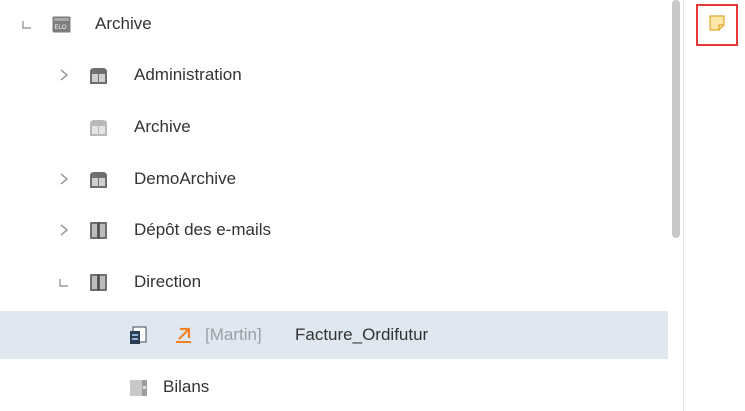 This screenshot has width=745, height=411. Describe the element at coordinates (61, 28) in the screenshot. I see `svg-text: ELO` at that location.